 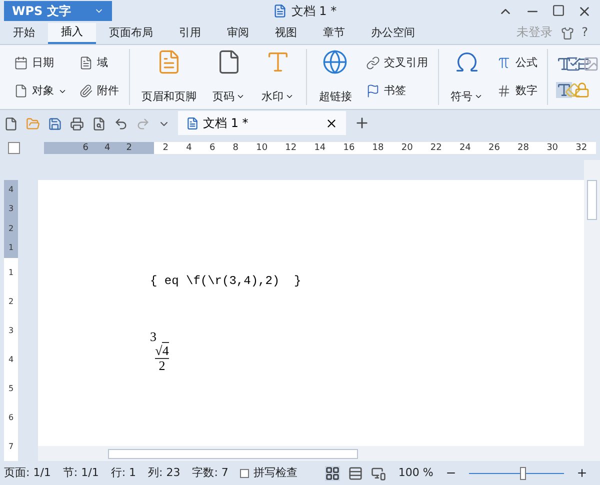 I want to click on paperclip-icon, so click(x=86, y=91).